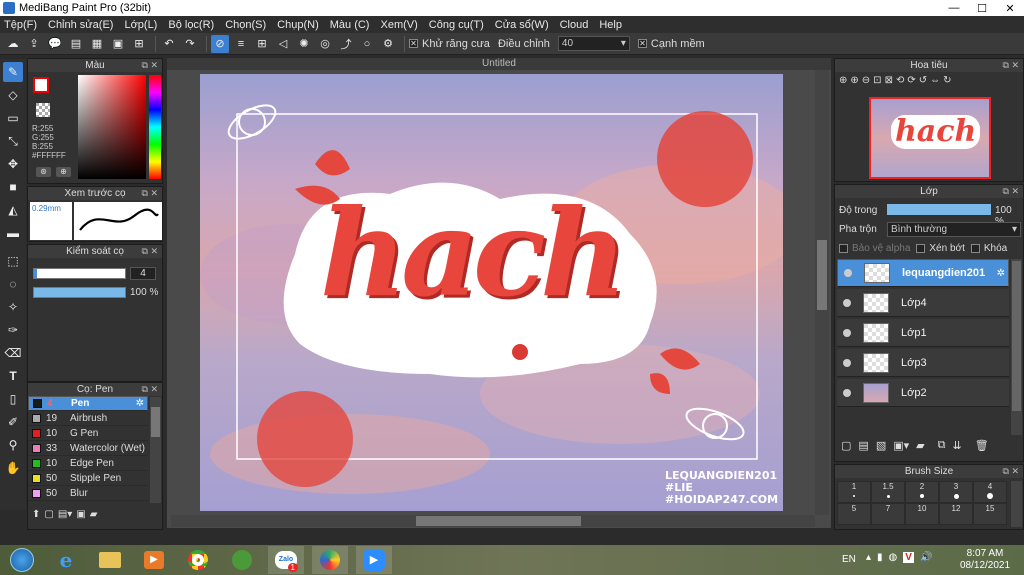 The width and height of the screenshot is (1024, 575). Describe the element at coordinates (41, 85) in the screenshot. I see `primary-color-swatch` at that location.